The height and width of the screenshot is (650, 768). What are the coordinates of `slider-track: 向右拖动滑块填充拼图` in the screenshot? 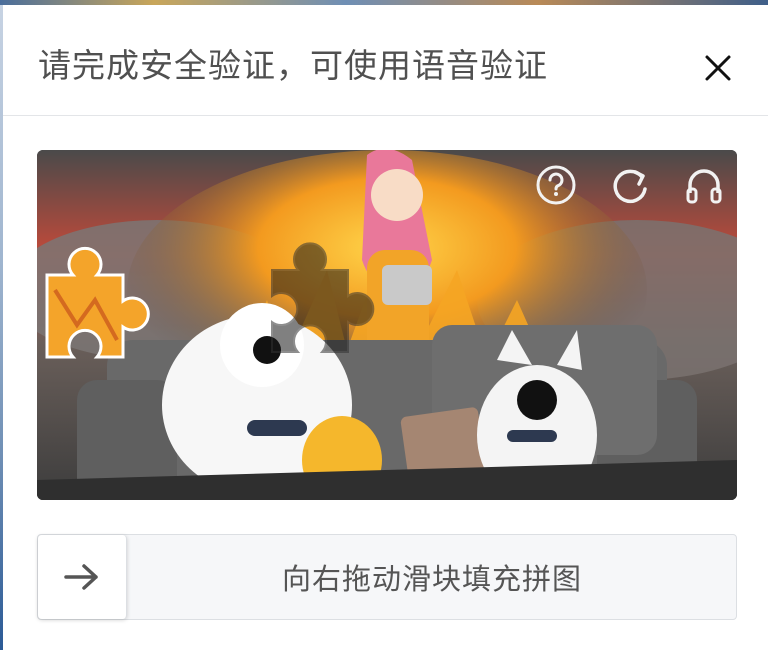 It's located at (387, 577).